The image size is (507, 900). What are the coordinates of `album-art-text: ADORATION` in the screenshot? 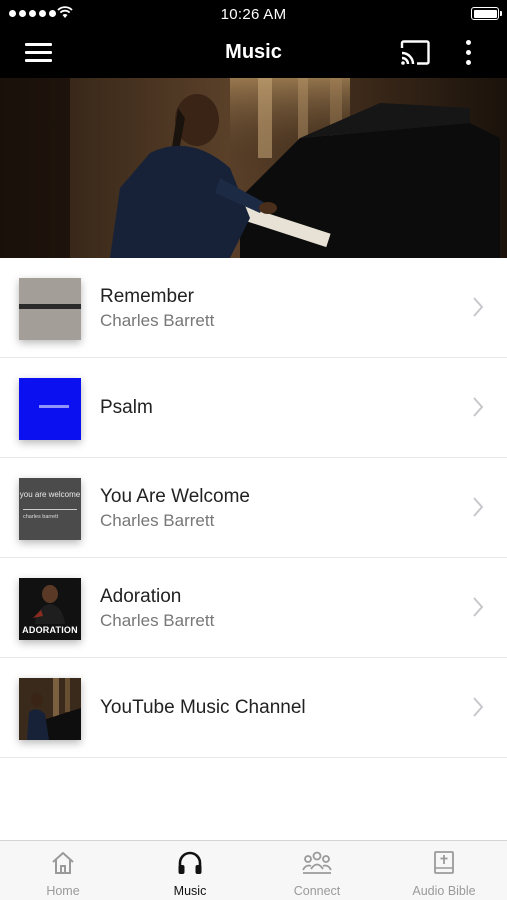 It's located at (50, 630).